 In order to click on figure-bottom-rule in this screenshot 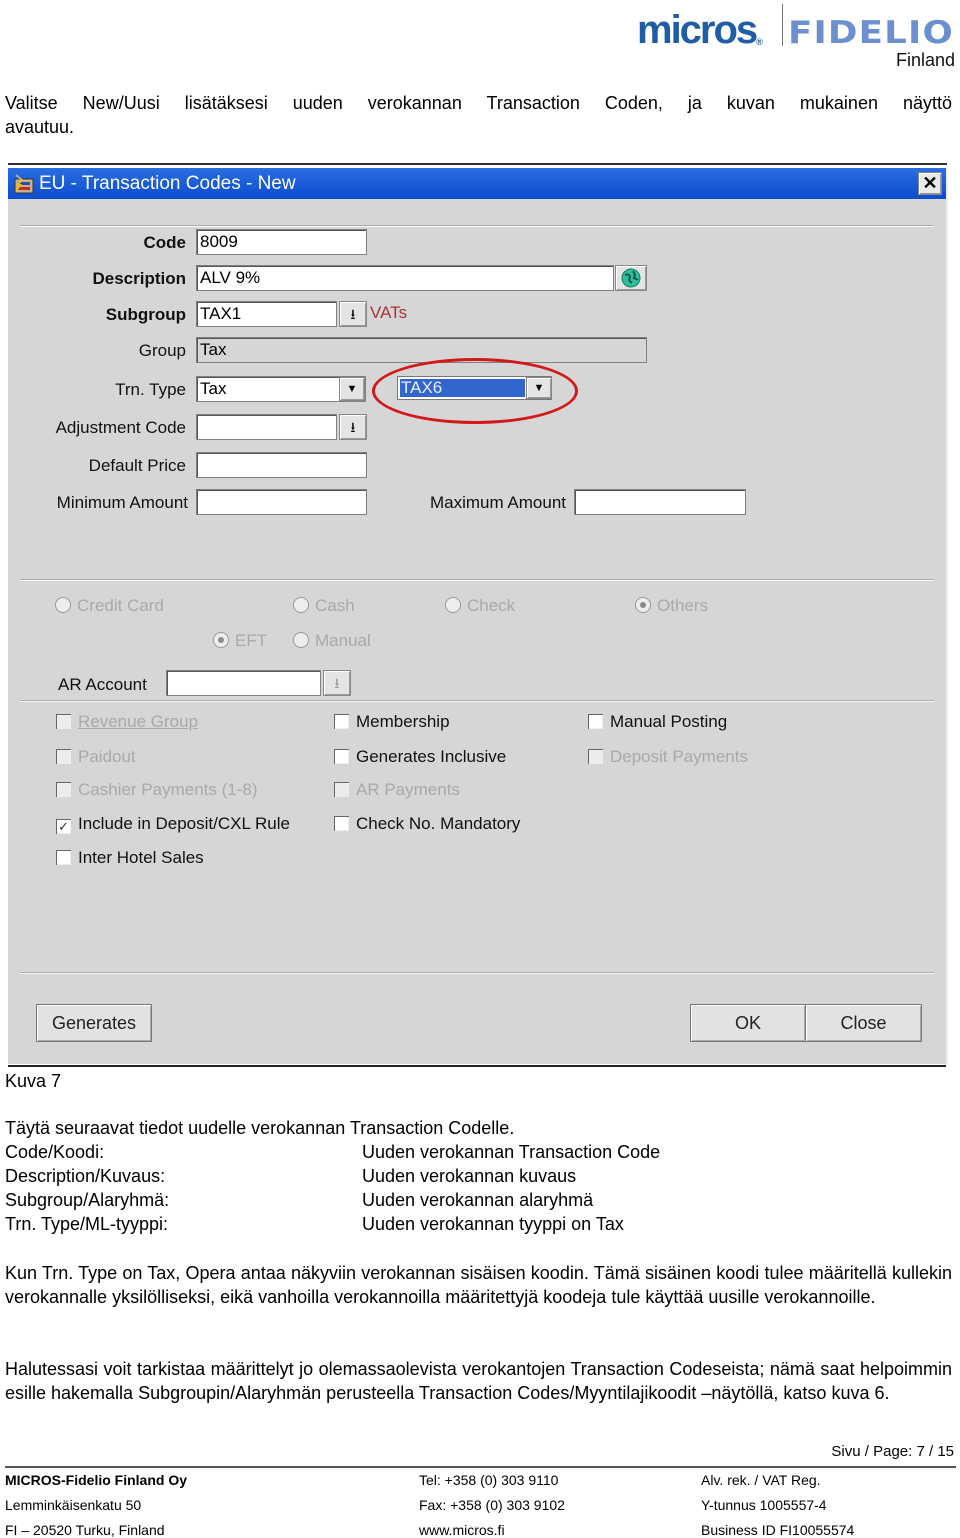, I will do `click(477, 1066)`.